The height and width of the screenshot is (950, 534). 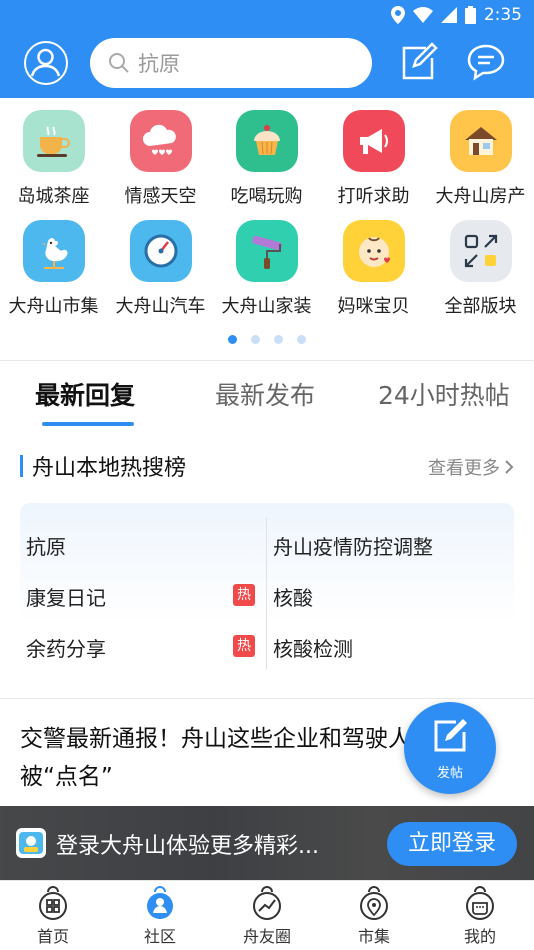 I want to click on category-item: 打听求助, so click(x=373, y=159).